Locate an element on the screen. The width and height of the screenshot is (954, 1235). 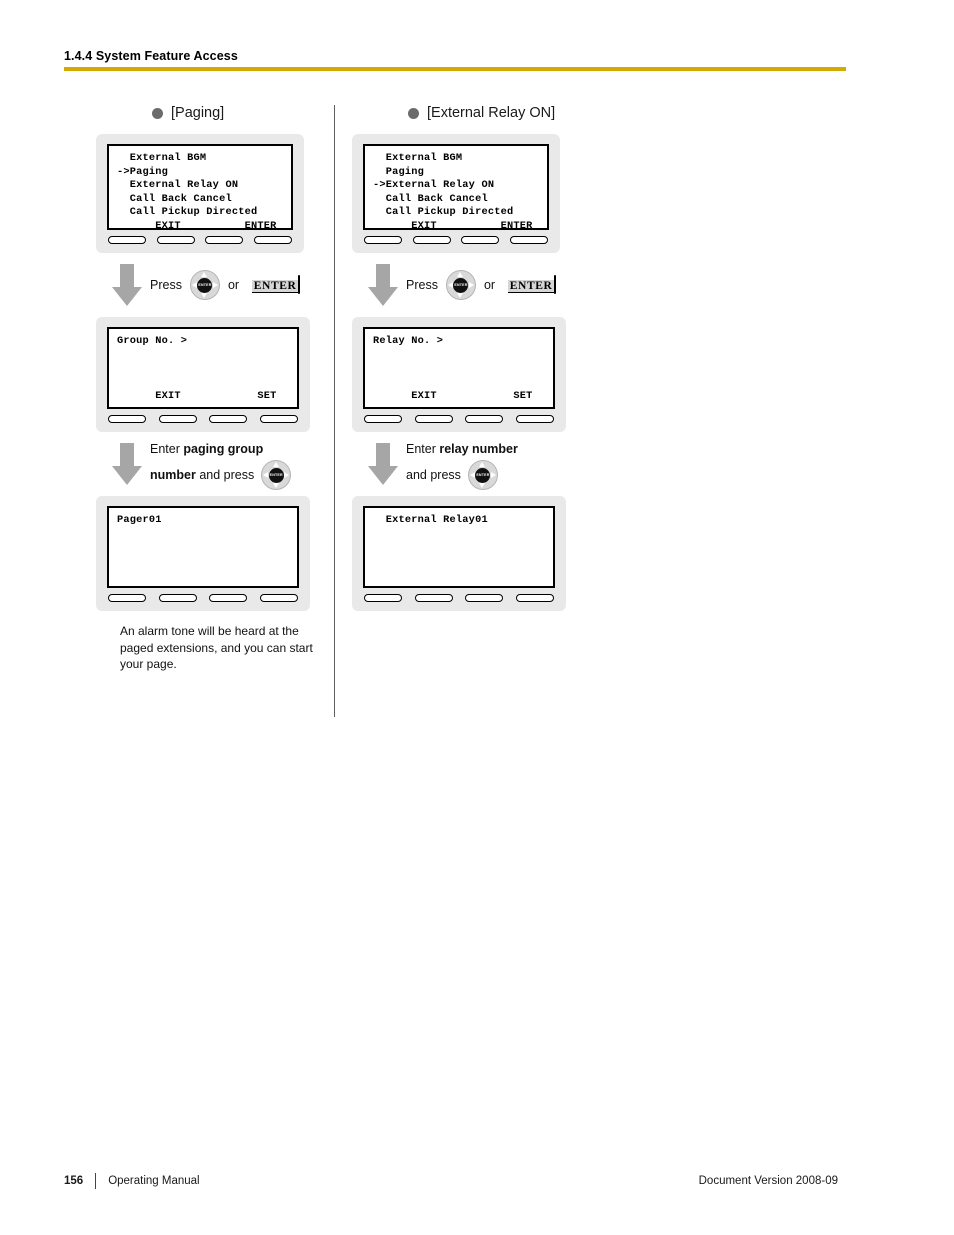
lcd-panel-relay-no: Relay No. > EXIT SET is located at coordinates (459, 374).